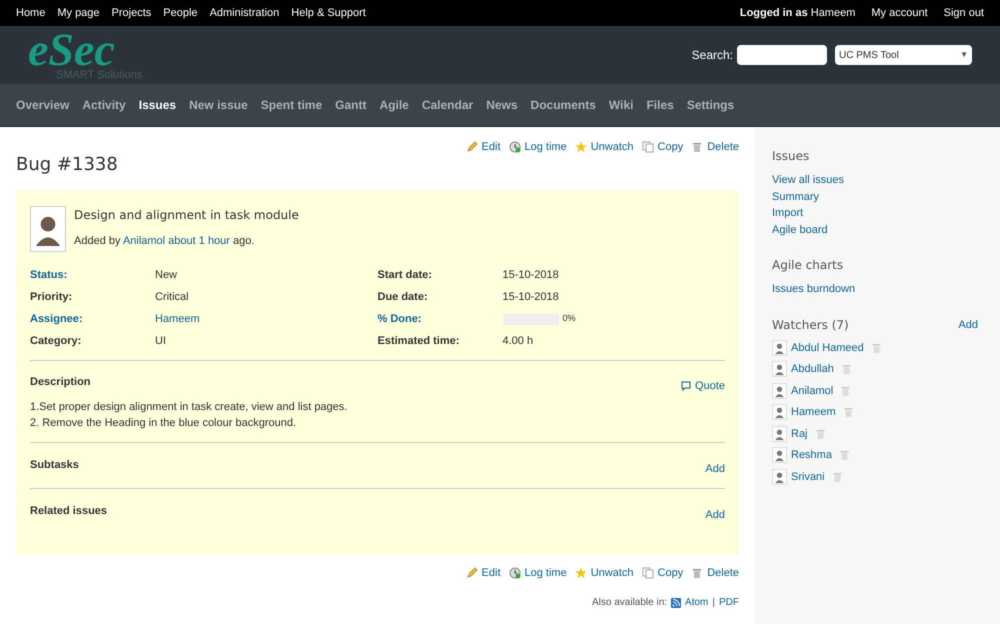 The image size is (1000, 624). I want to click on watcher-link: Hameem, so click(813, 412).